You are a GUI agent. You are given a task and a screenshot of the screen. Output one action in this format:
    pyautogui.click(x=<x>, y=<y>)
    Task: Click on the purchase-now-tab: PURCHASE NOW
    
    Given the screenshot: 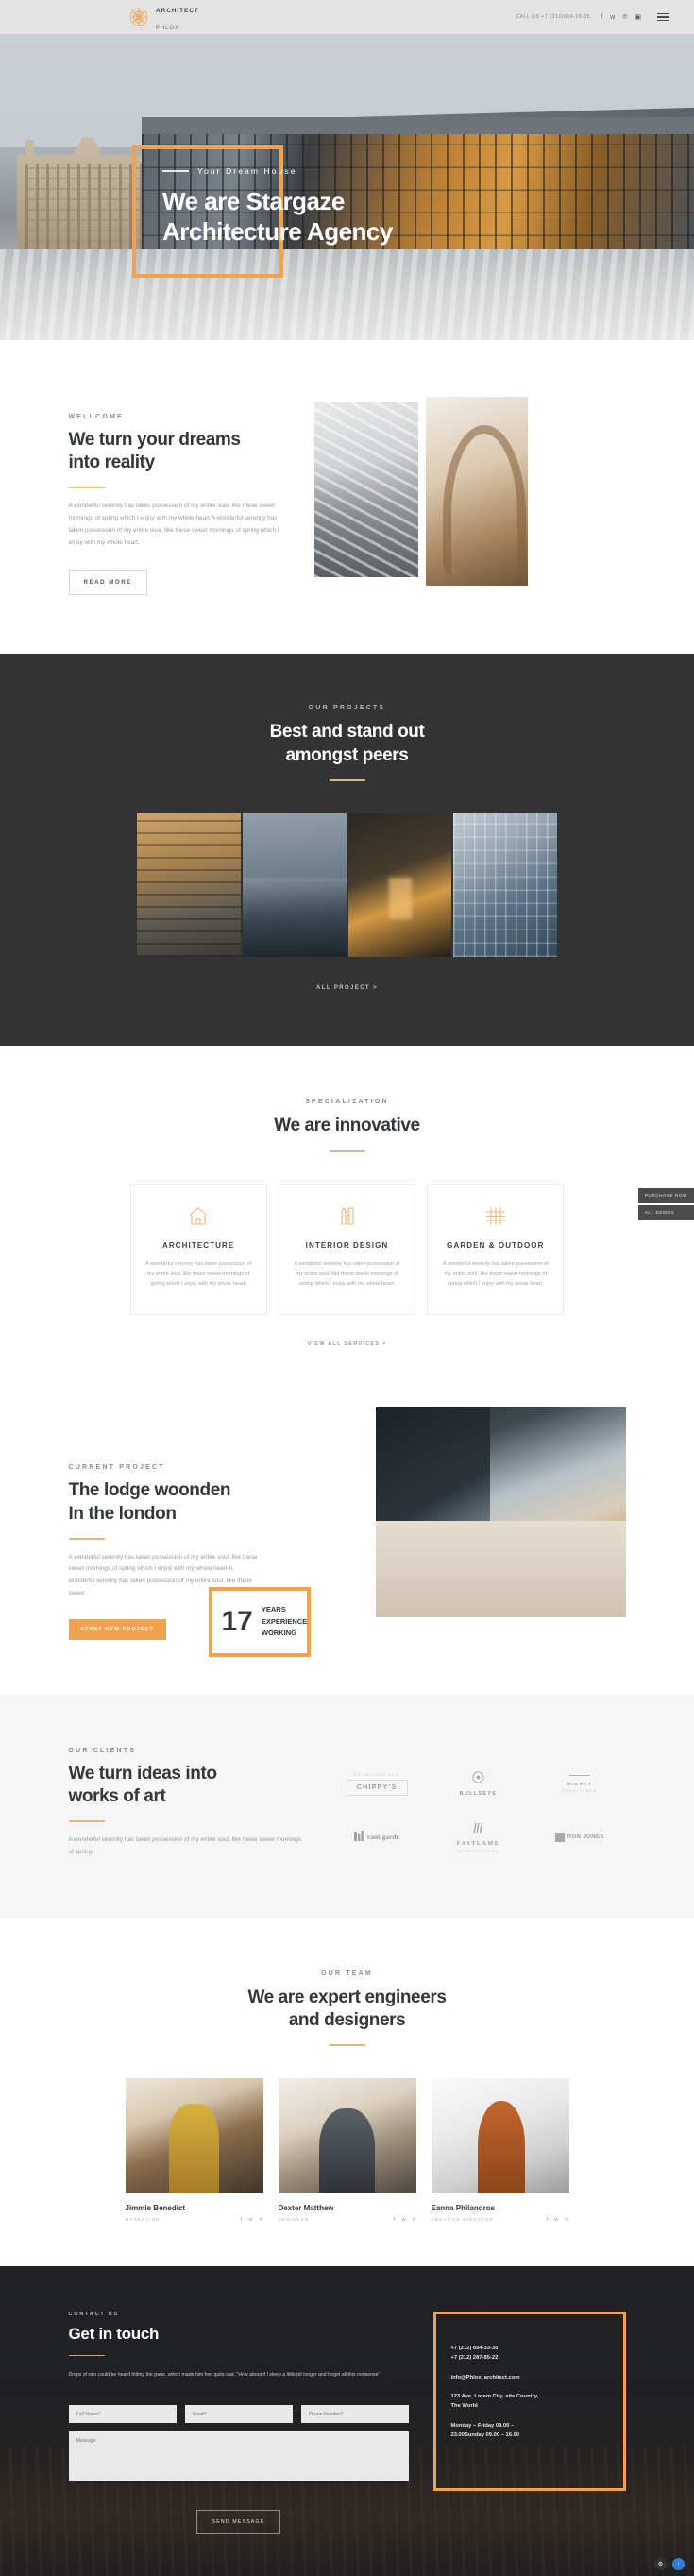 What is the action you would take?
    pyautogui.click(x=665, y=1195)
    